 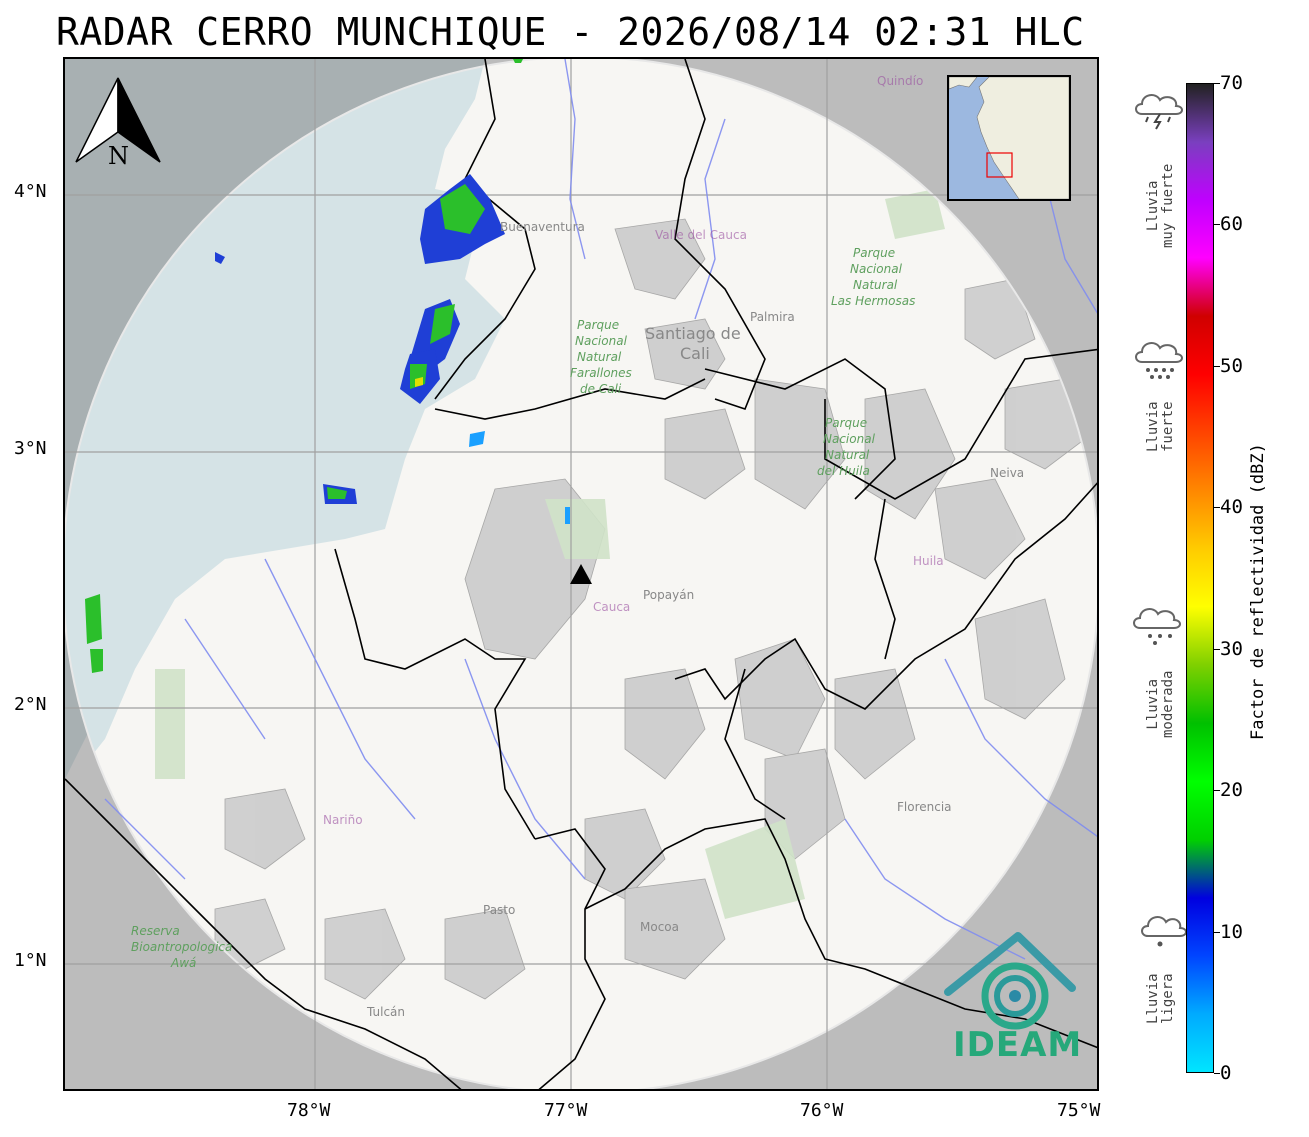 I want to click on legend-label-ligera: Lluvia ligera, so click(x=1160, y=998).